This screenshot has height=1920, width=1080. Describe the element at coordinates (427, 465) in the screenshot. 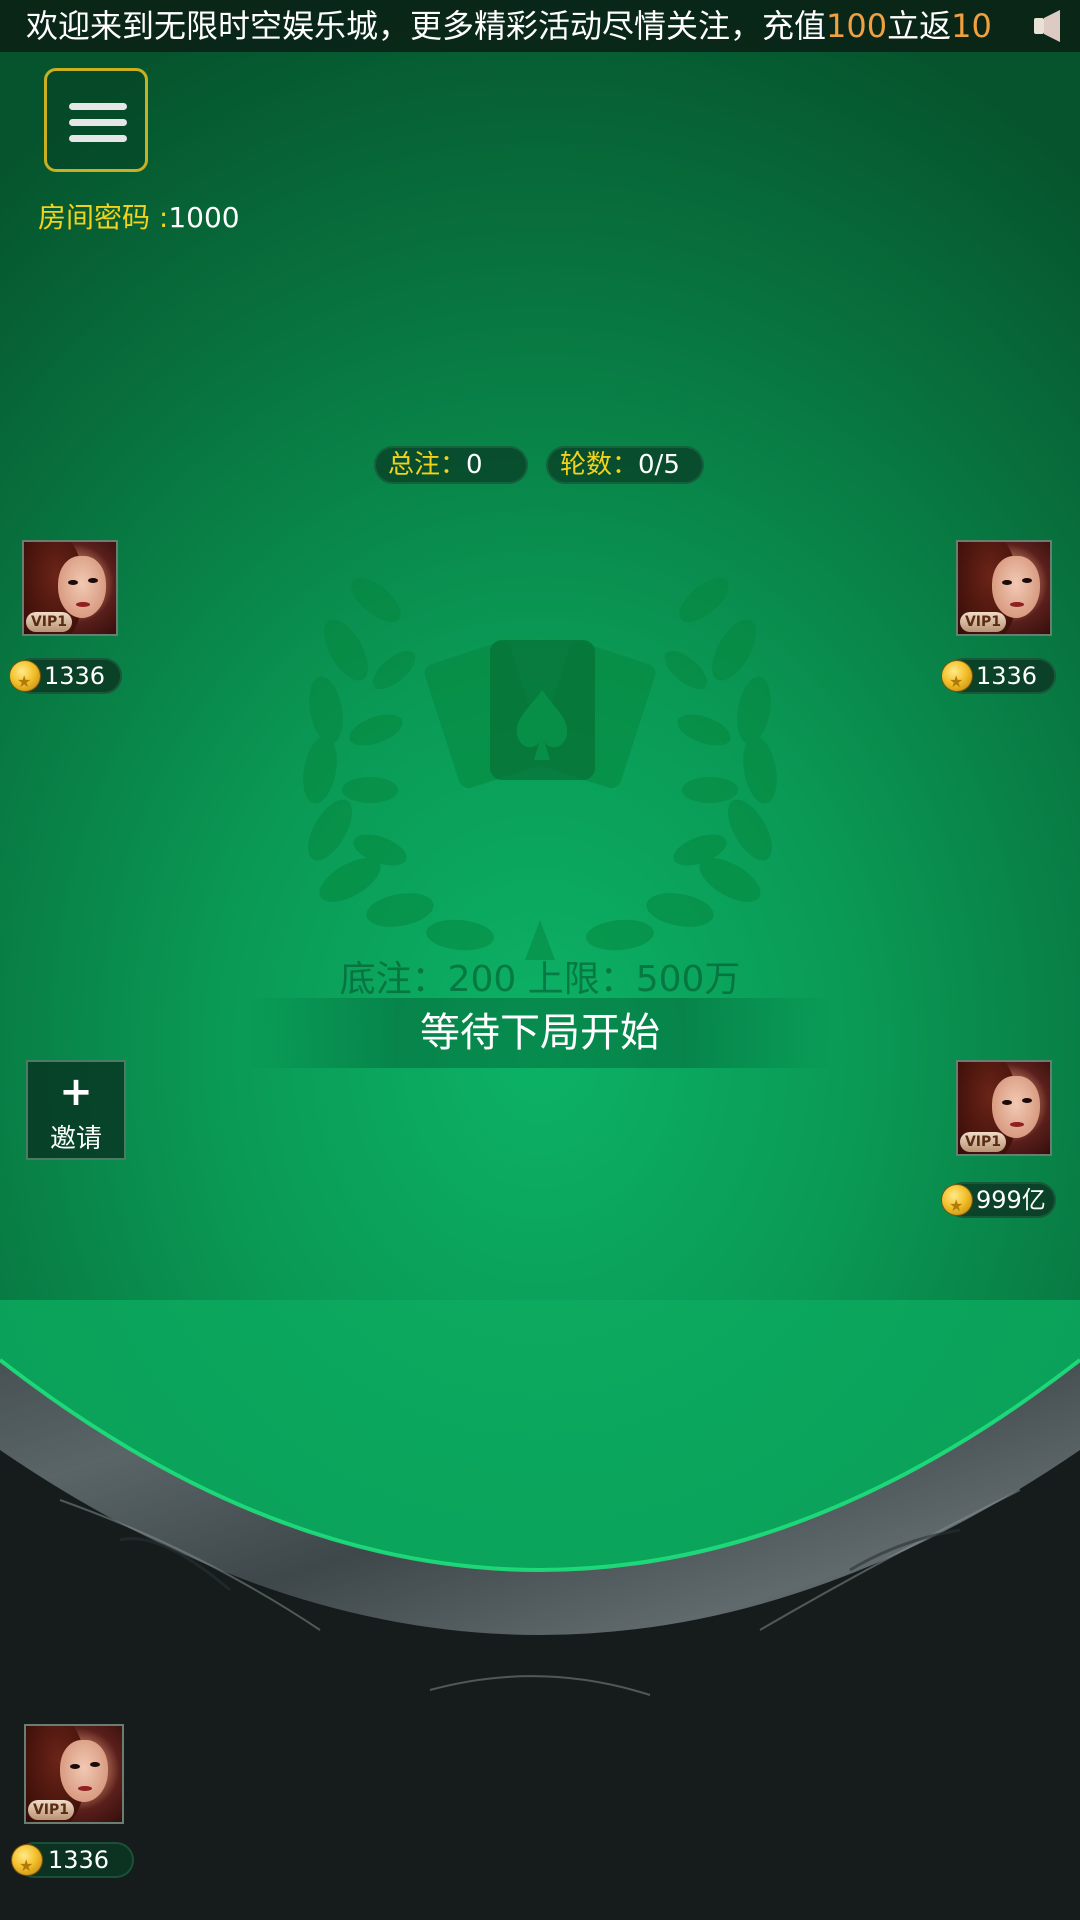

I see `total-bet-label: 总注：` at that location.